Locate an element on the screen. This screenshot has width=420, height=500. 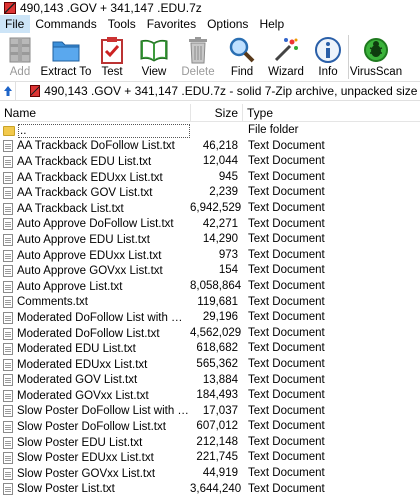
column-header-type: Type is located at coordinates (331, 112).